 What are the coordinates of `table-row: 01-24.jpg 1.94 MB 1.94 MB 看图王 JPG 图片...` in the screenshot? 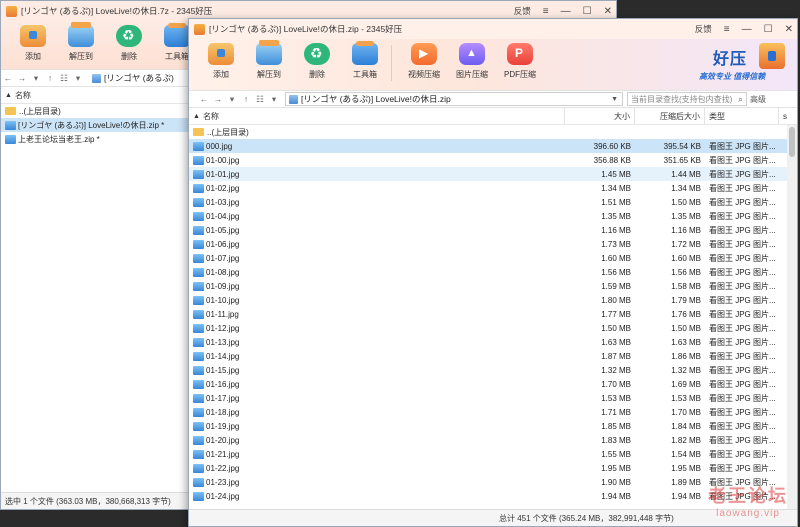 It's located at (493, 496).